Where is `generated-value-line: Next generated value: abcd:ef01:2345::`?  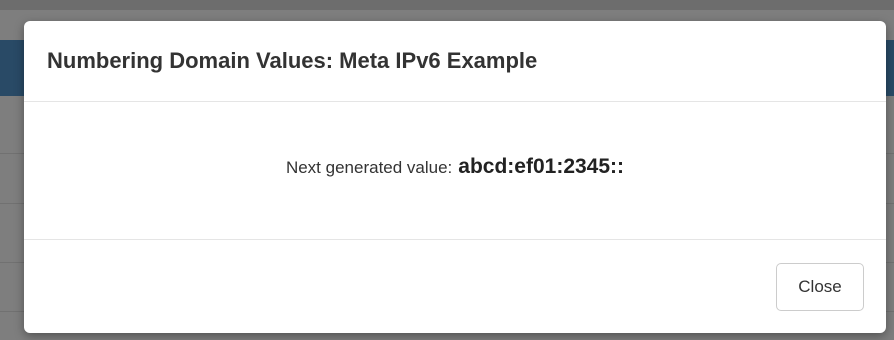 generated-value-line: Next generated value: abcd:ef01:2345:: is located at coordinates (455, 167).